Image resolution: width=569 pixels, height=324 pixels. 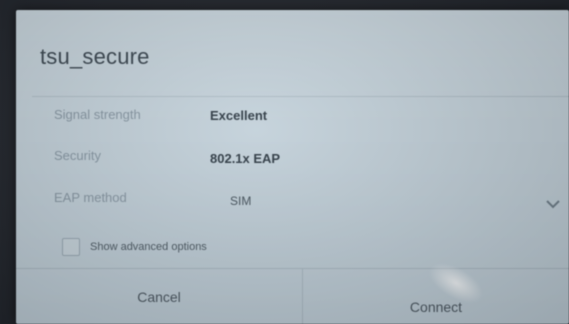 What do you see at coordinates (160, 115) in the screenshot?
I see `signal-strength-row: Signal strength Excellent` at bounding box center [160, 115].